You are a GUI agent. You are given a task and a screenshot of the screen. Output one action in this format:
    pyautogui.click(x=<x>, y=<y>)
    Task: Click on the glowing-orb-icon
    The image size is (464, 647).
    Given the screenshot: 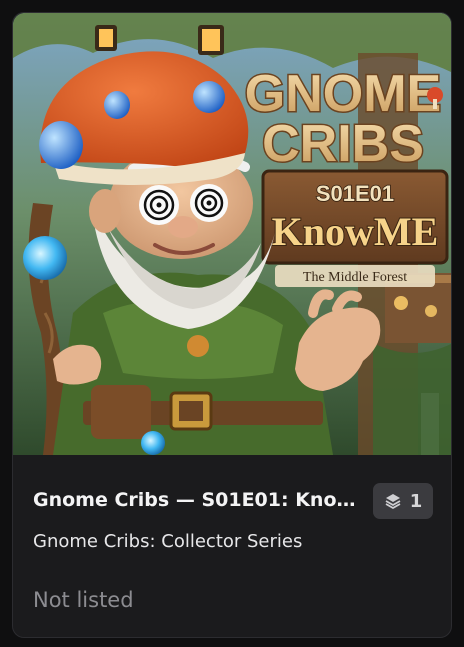 What is the action you would take?
    pyautogui.click(x=45, y=258)
    